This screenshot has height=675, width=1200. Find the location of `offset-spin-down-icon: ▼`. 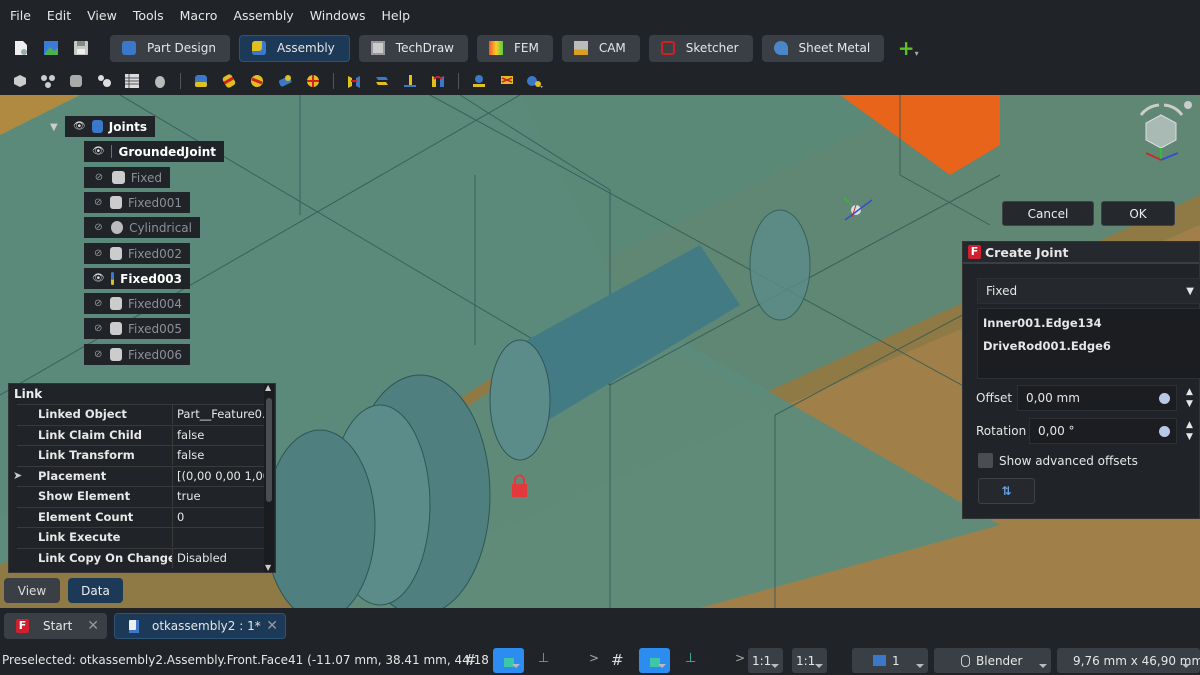

offset-spin-down-icon: ▼ is located at coordinates (1189, 404).